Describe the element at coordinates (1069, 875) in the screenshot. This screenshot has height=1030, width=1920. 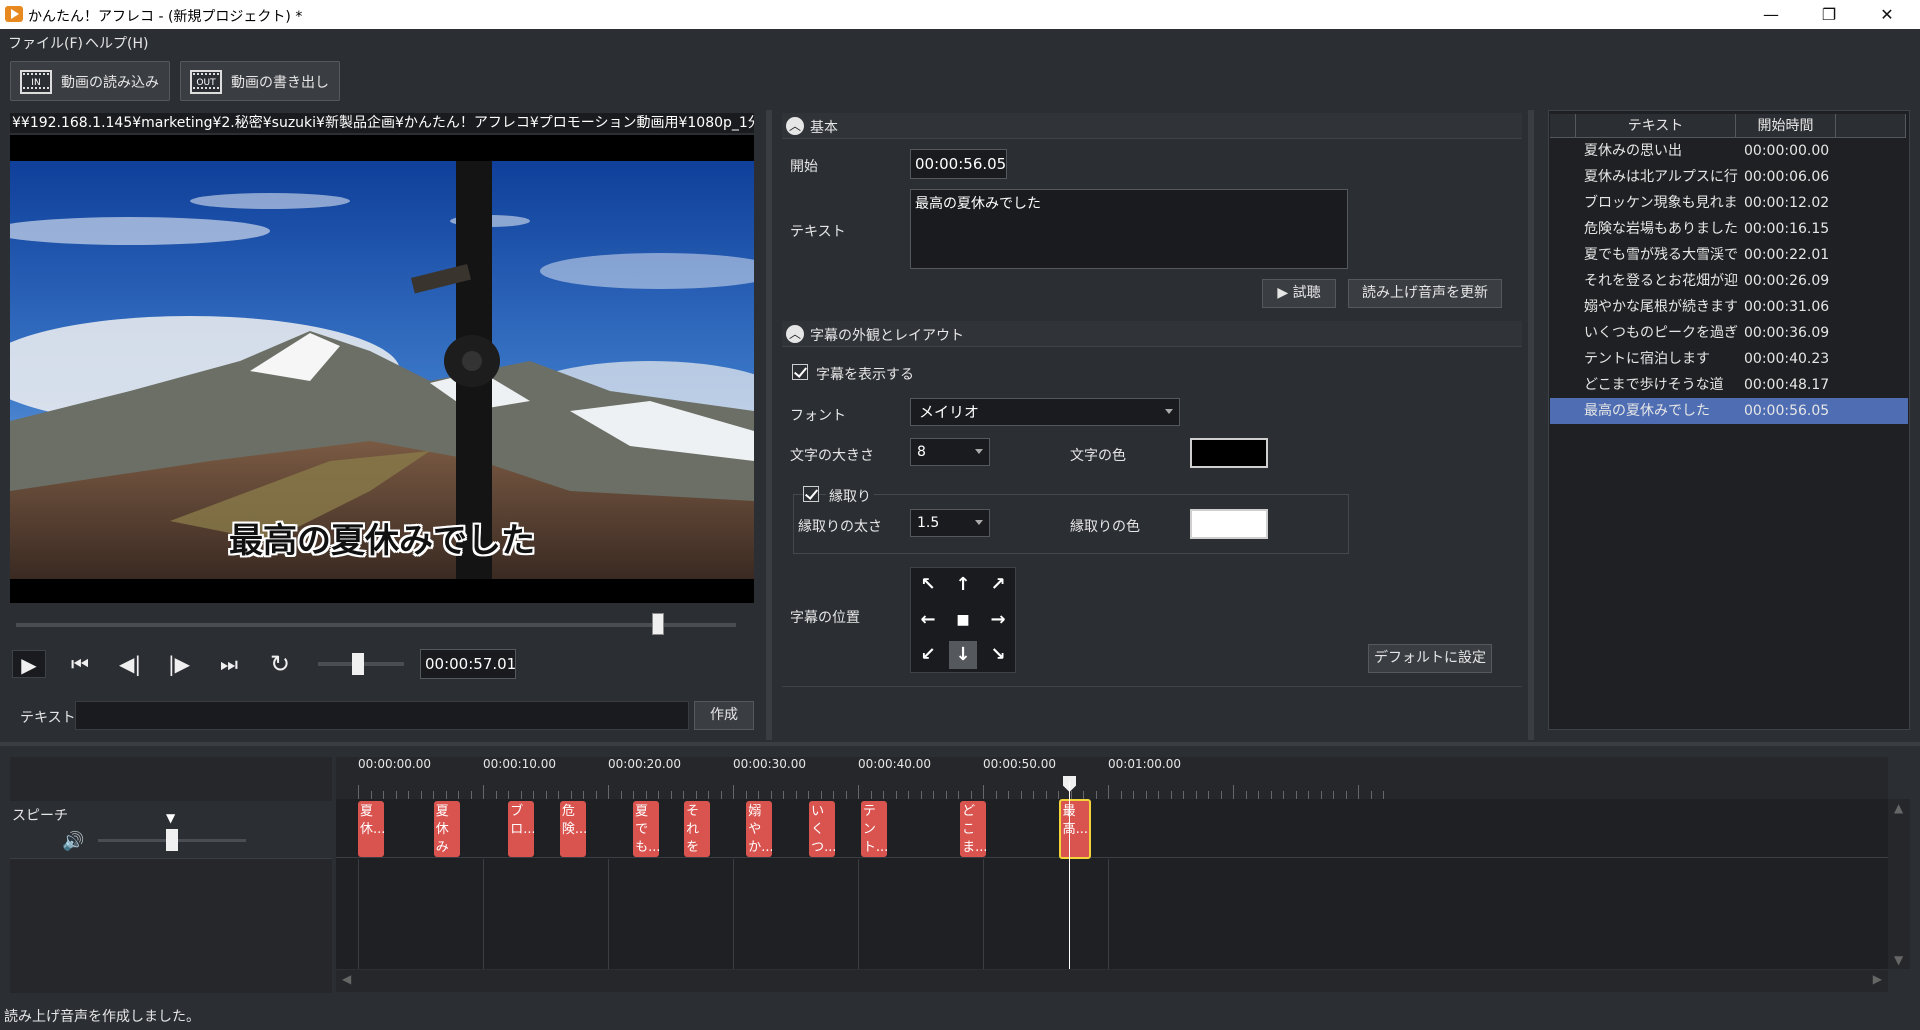
I see `playhead` at that location.